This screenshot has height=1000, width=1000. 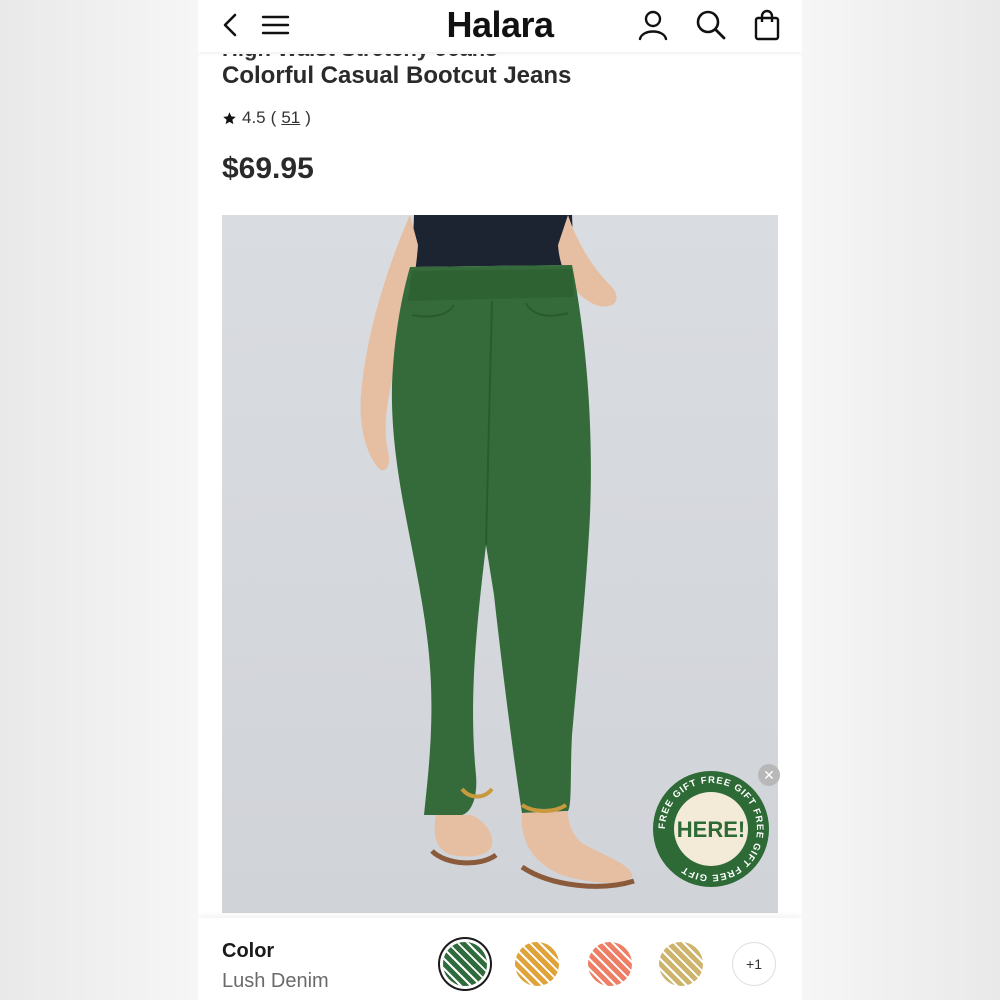 I want to click on product-price: $69.95, so click(x=268, y=168).